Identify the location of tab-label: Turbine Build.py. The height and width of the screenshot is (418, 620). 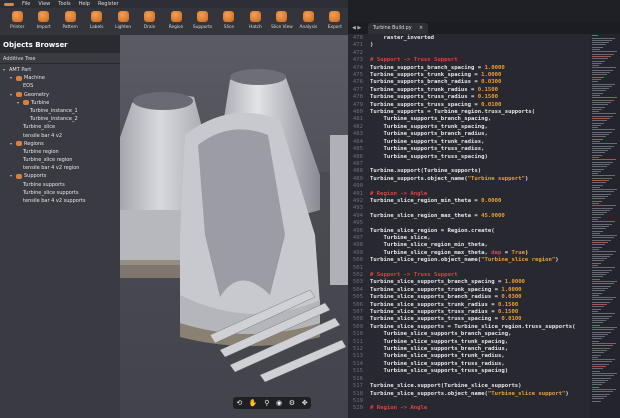
(392, 28).